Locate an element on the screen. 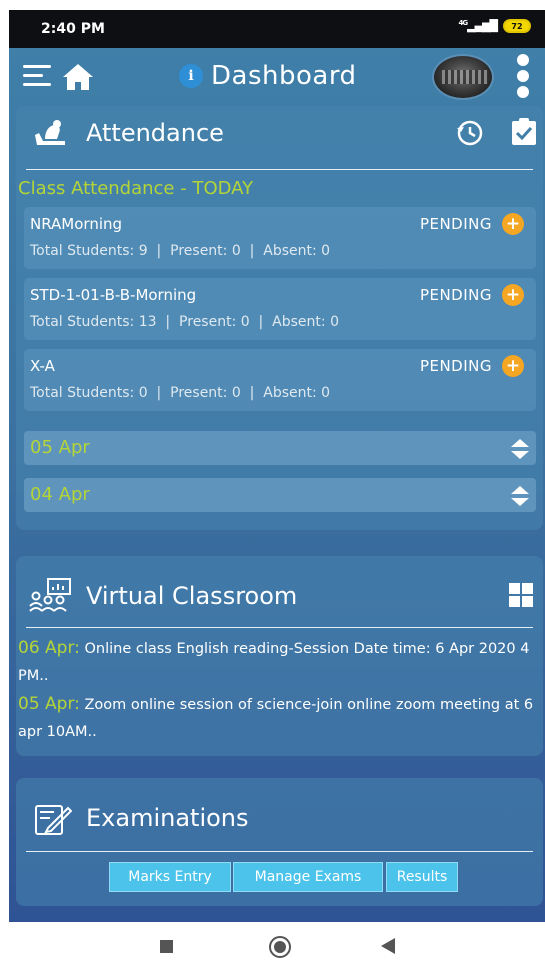 The image size is (545, 961). grid-icon is located at coordinates (521, 595).